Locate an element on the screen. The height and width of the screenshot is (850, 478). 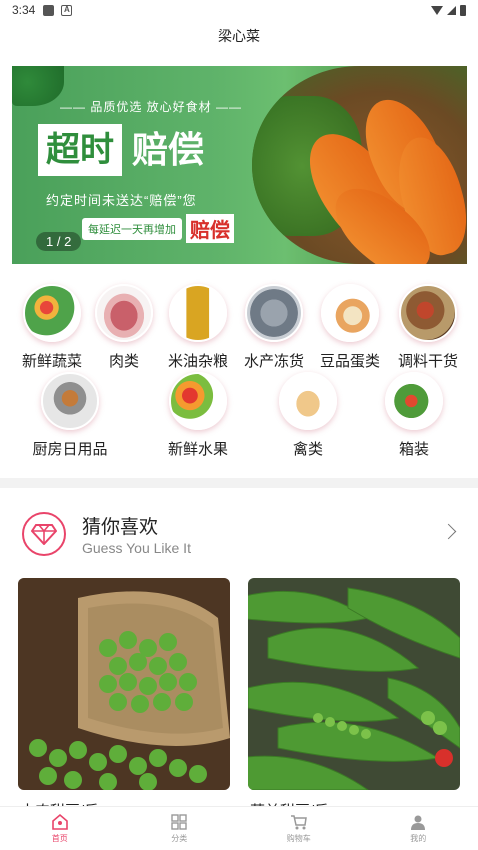
banner-promo-text: 每延迟一天再增加 is located at coordinates (132, 228).